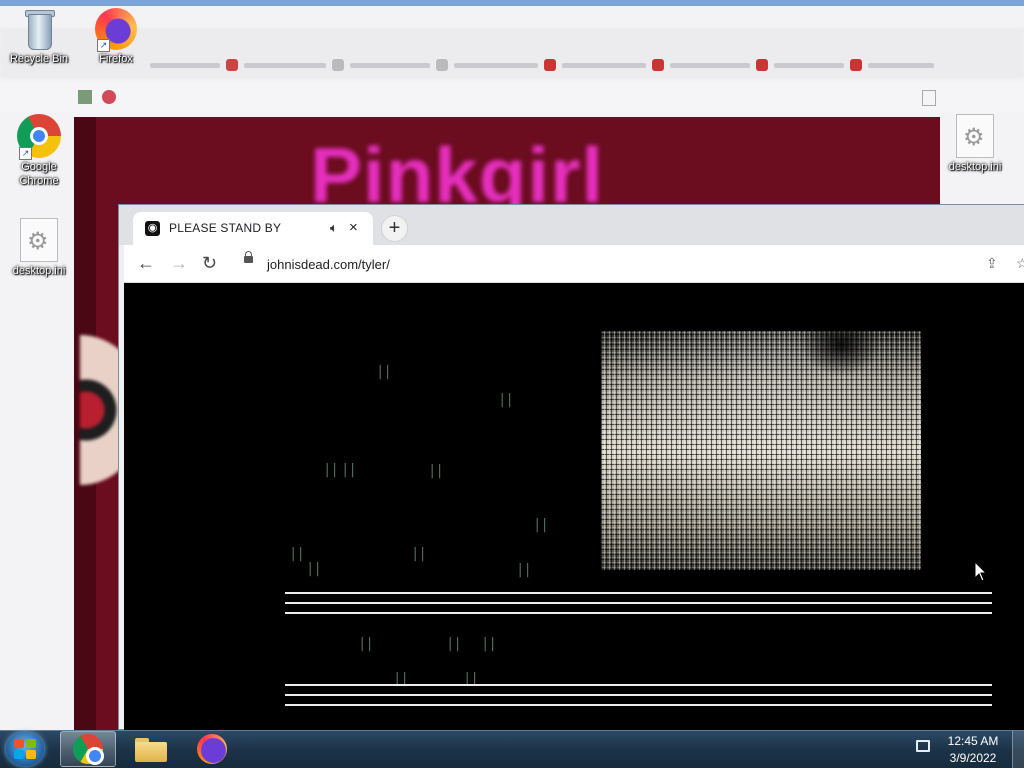 Image resolution: width=1024 pixels, height=768 pixels. What do you see at coordinates (973, 741) in the screenshot?
I see `clock-time: 12:45 AM` at bounding box center [973, 741].